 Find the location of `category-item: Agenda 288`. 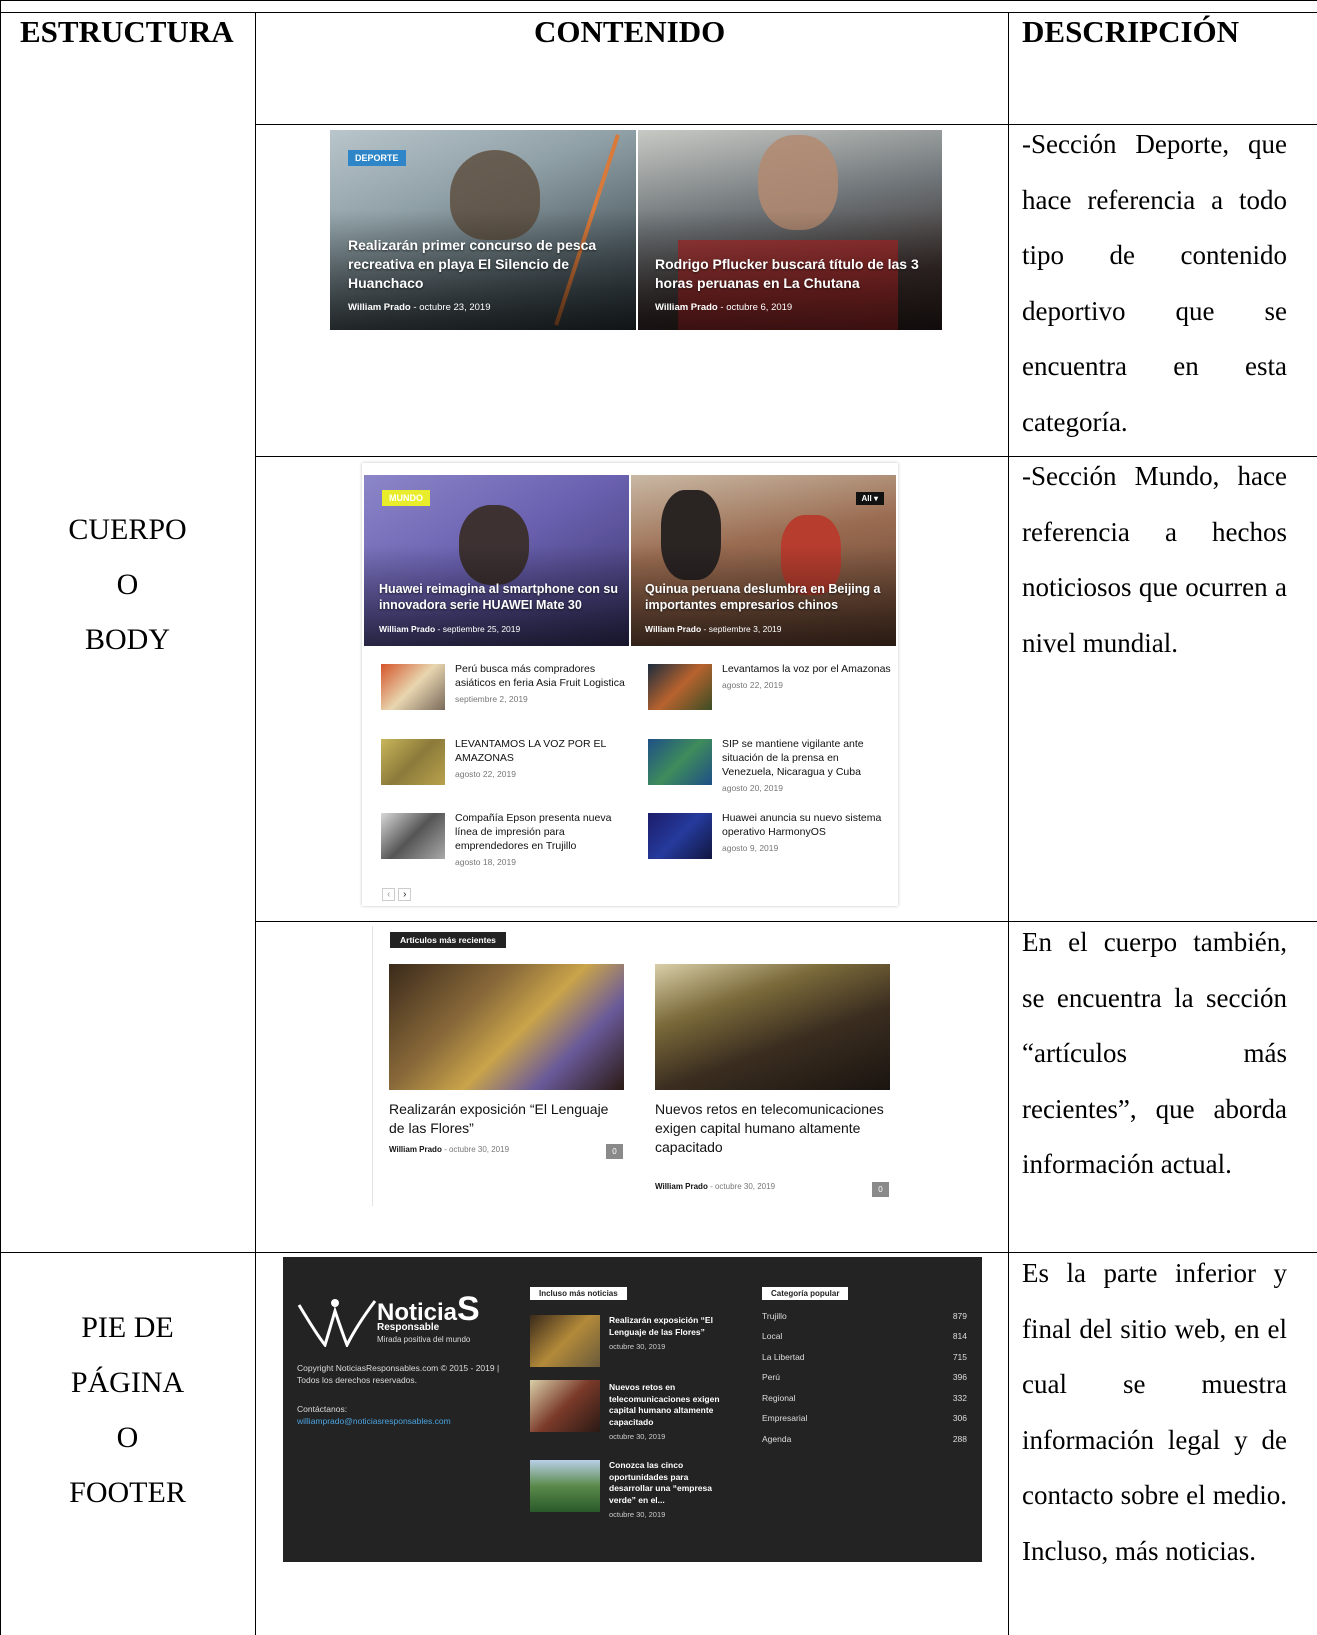

category-item: Agenda 288 is located at coordinates (864, 1439).